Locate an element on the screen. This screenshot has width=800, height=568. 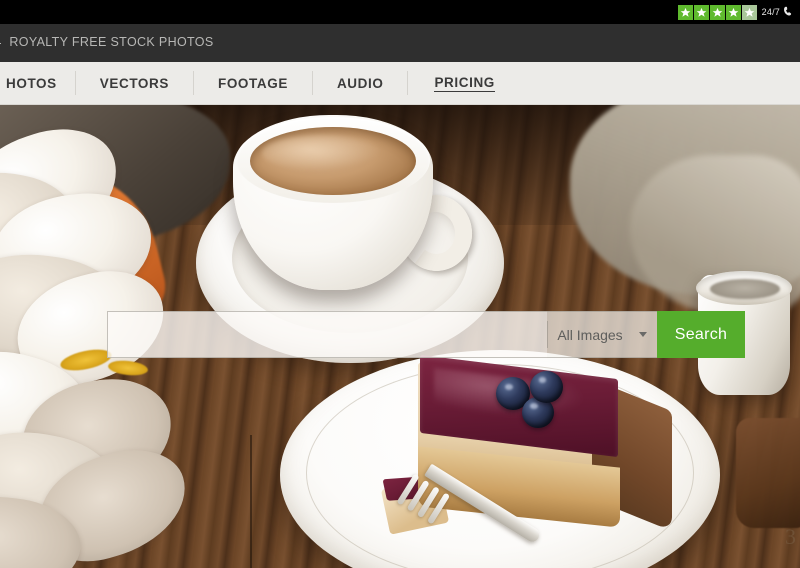
search-button: Search is located at coordinates (701, 334).